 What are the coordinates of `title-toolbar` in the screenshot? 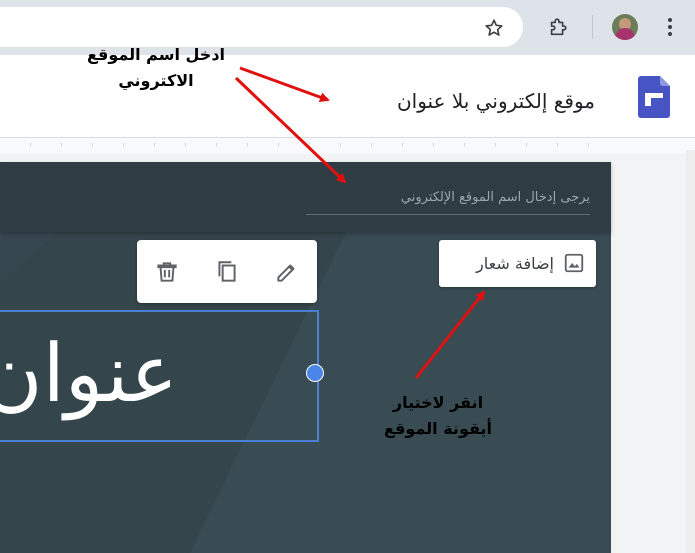 It's located at (227, 271).